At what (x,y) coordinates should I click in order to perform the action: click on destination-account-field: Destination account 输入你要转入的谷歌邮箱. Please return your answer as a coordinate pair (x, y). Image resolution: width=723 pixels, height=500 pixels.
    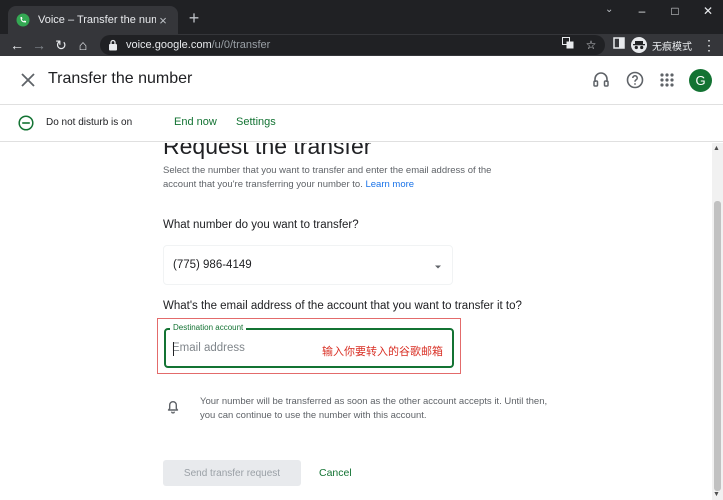
    Looking at the image, I should click on (309, 345).